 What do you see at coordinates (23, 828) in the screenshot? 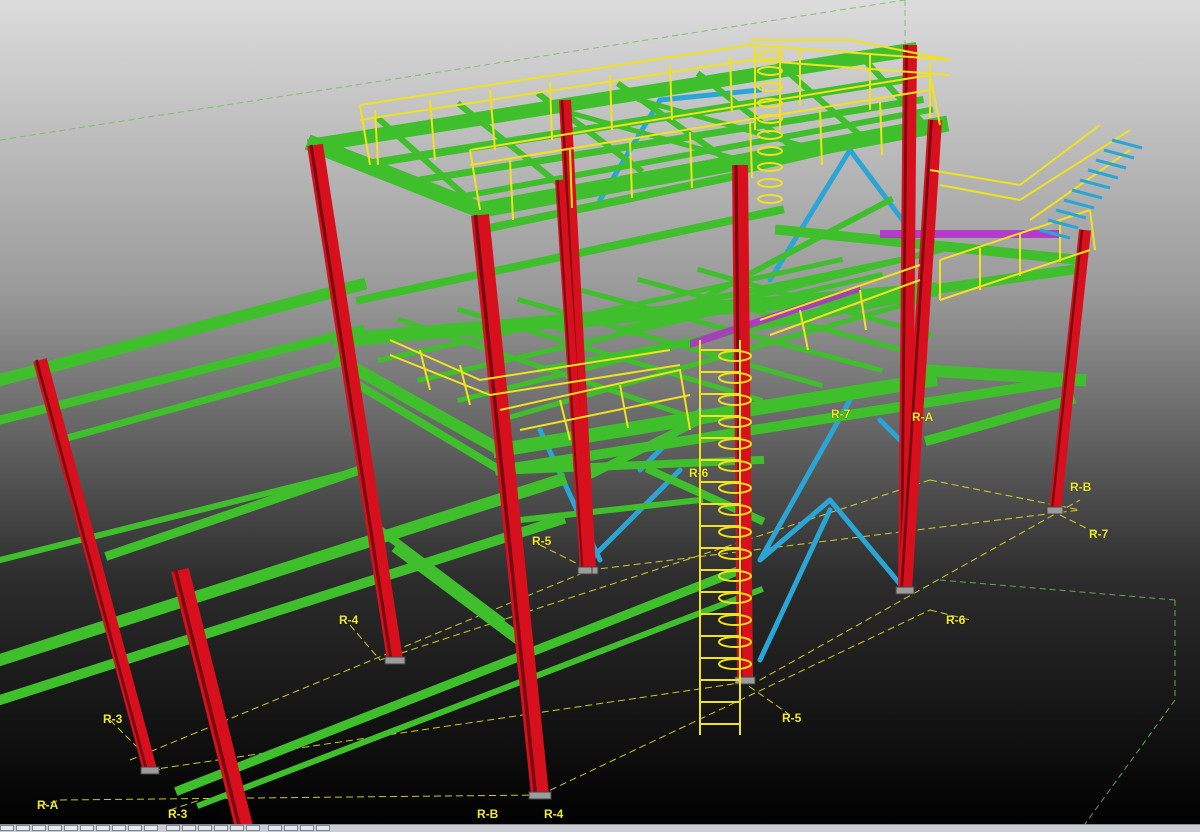
I see `zoom-button` at bounding box center [23, 828].